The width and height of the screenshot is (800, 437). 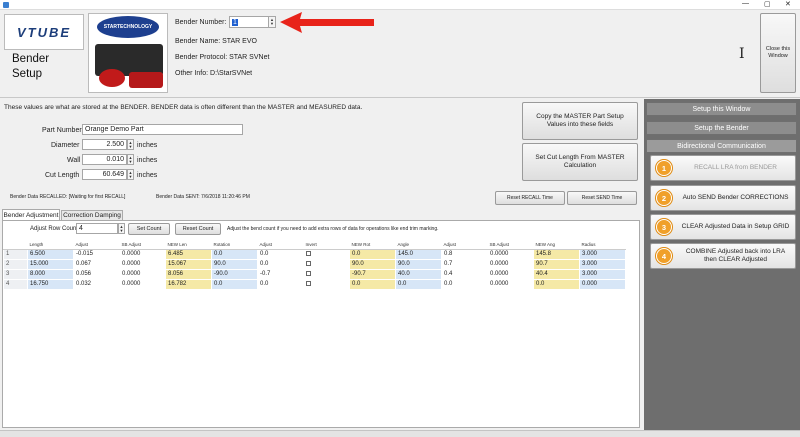 I want to click on row-count-spinner: ▲ ▼, so click(x=121, y=228).